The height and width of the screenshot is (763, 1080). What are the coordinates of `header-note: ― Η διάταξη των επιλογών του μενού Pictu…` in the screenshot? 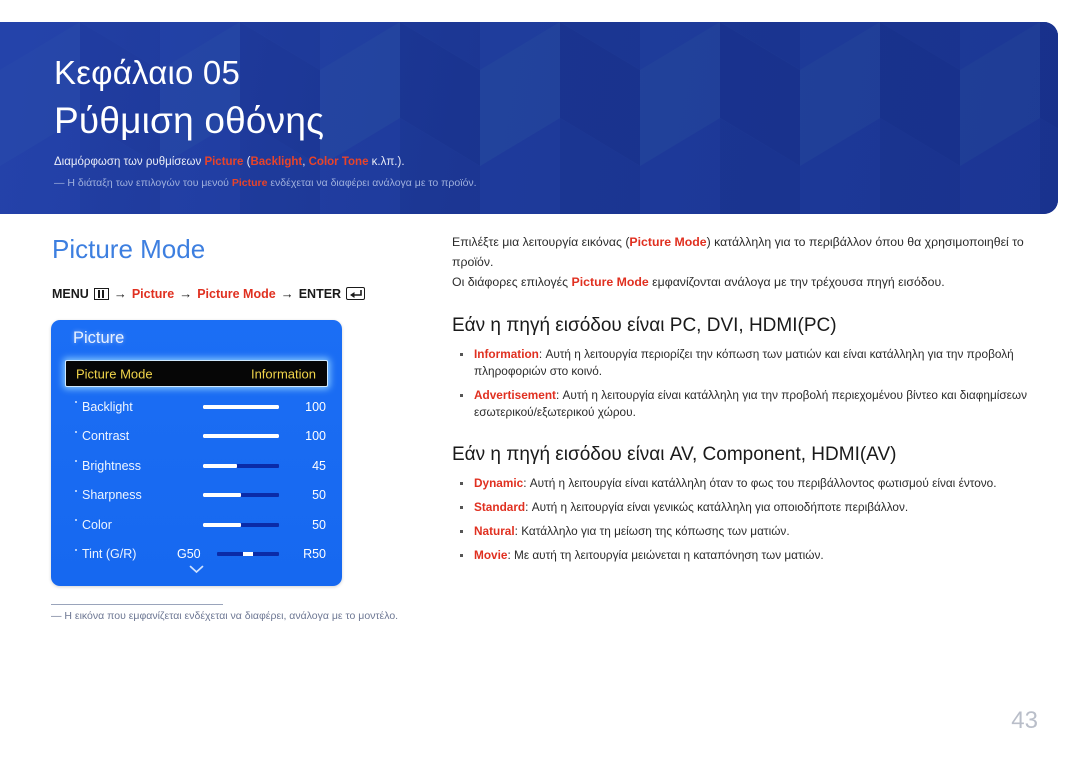 It's located at (265, 183).